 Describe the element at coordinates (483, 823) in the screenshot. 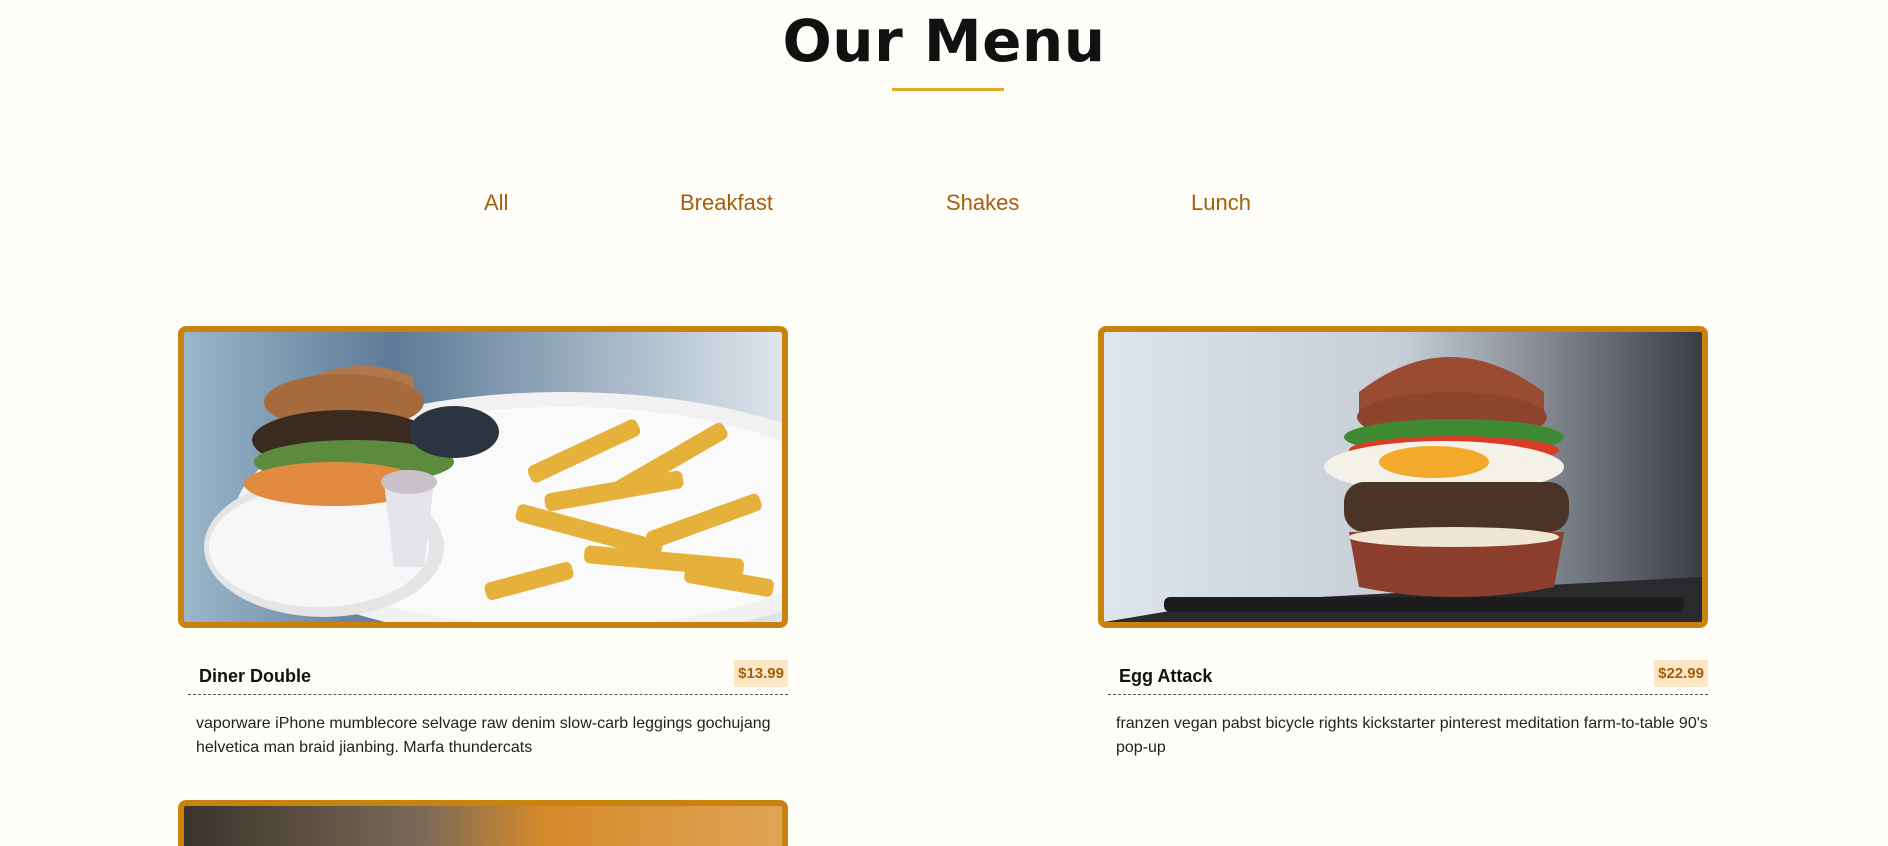

I see `menu-item-card-partial` at that location.